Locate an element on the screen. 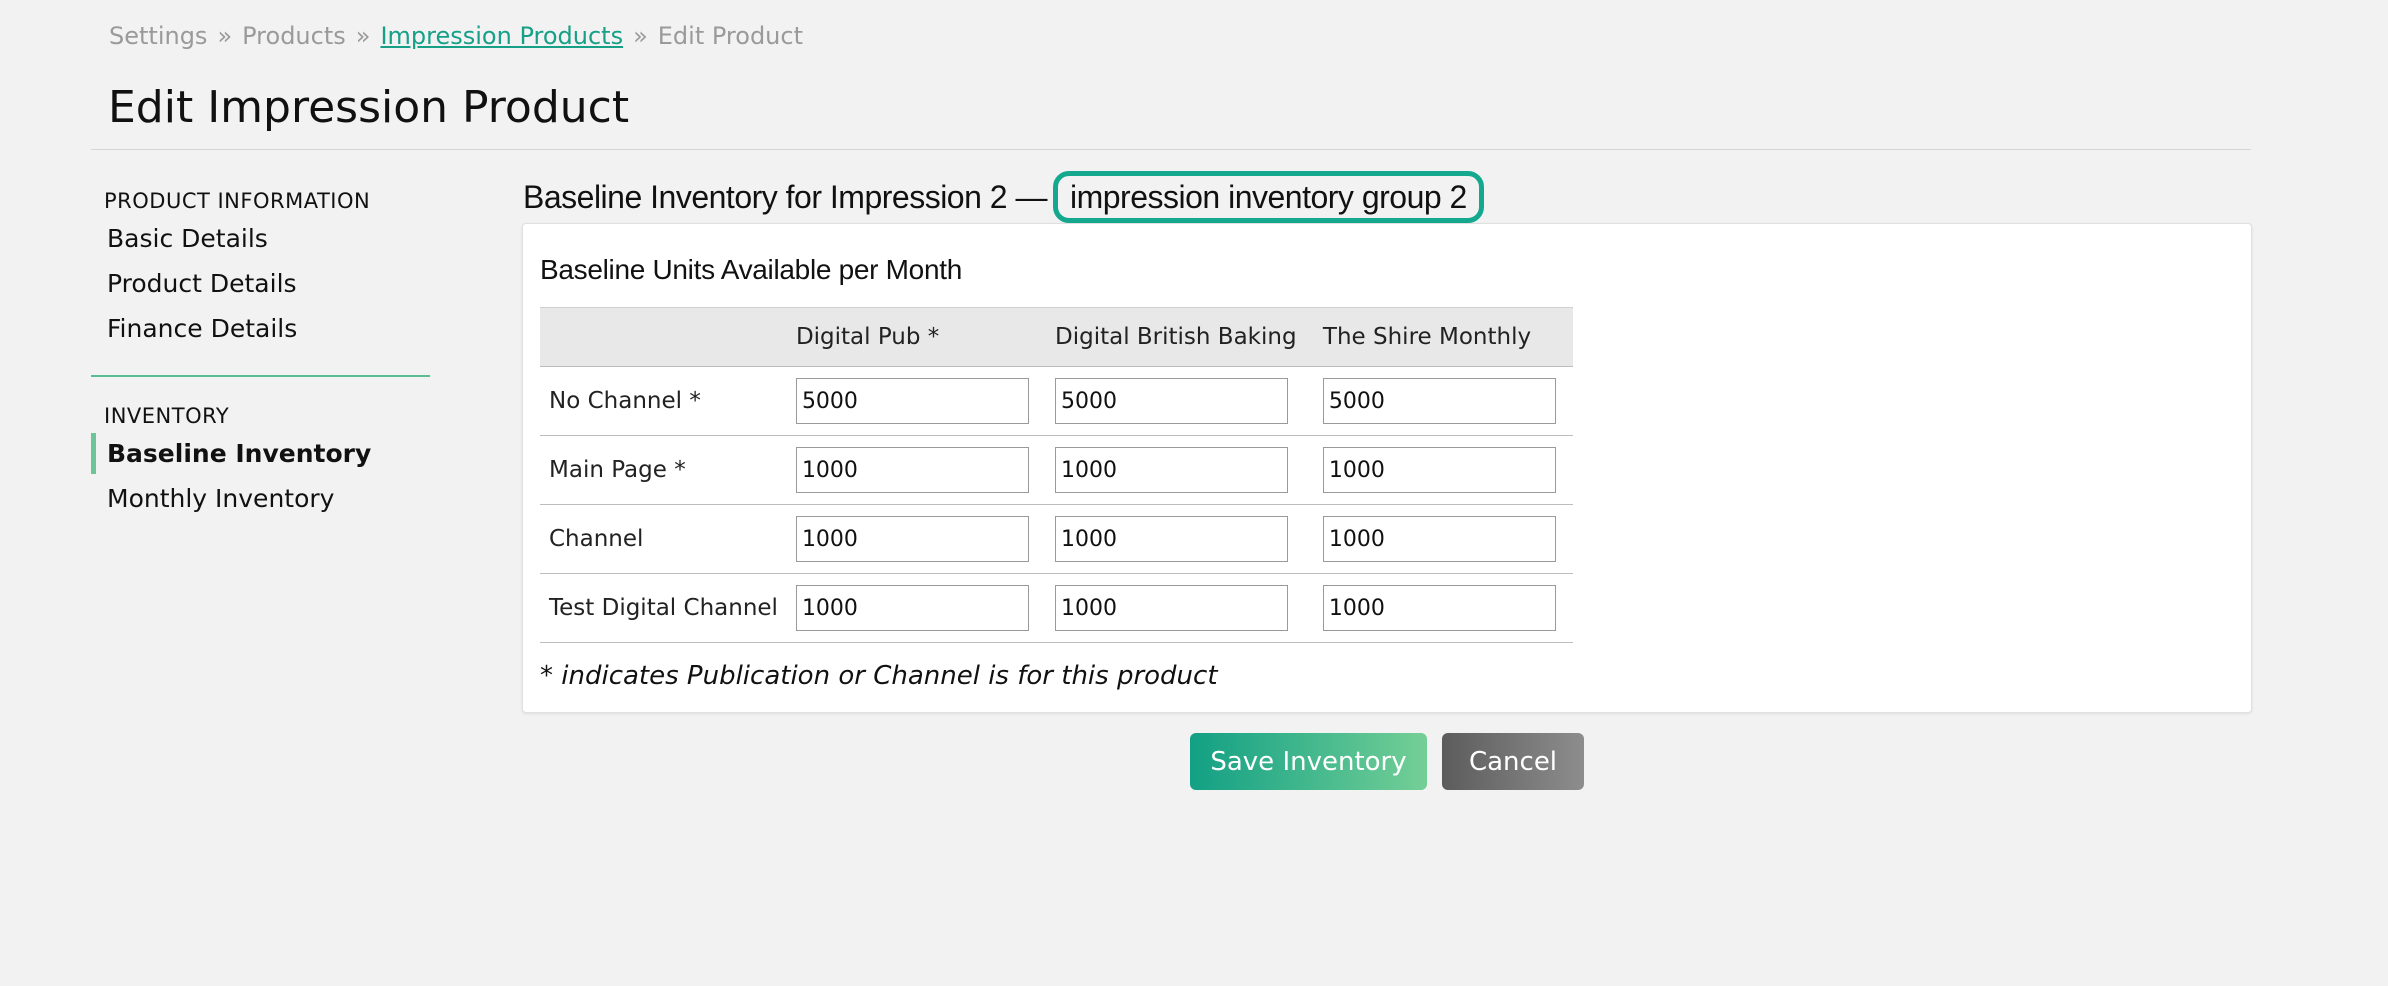 The width and height of the screenshot is (2388, 986). sidebar-item-product-details: Product Details is located at coordinates (260, 283).